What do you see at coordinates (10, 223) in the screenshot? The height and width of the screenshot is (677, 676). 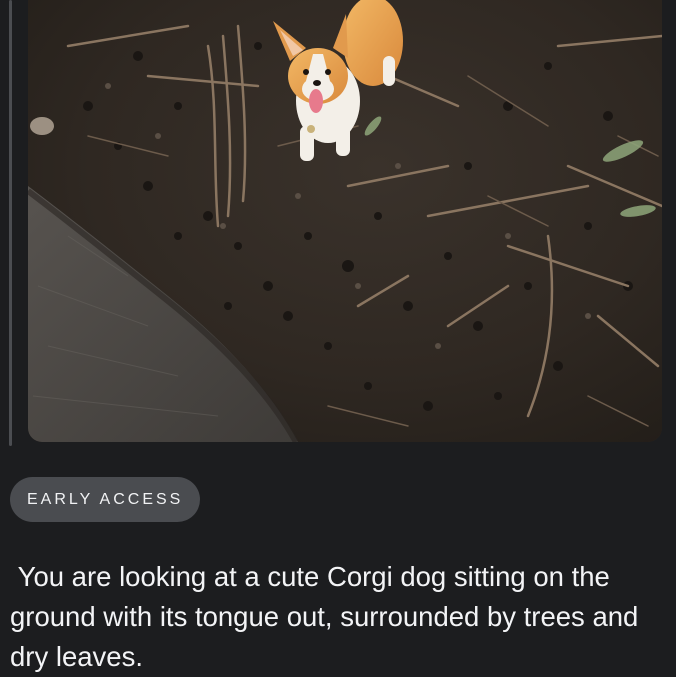 I see `thread-rail` at bounding box center [10, 223].